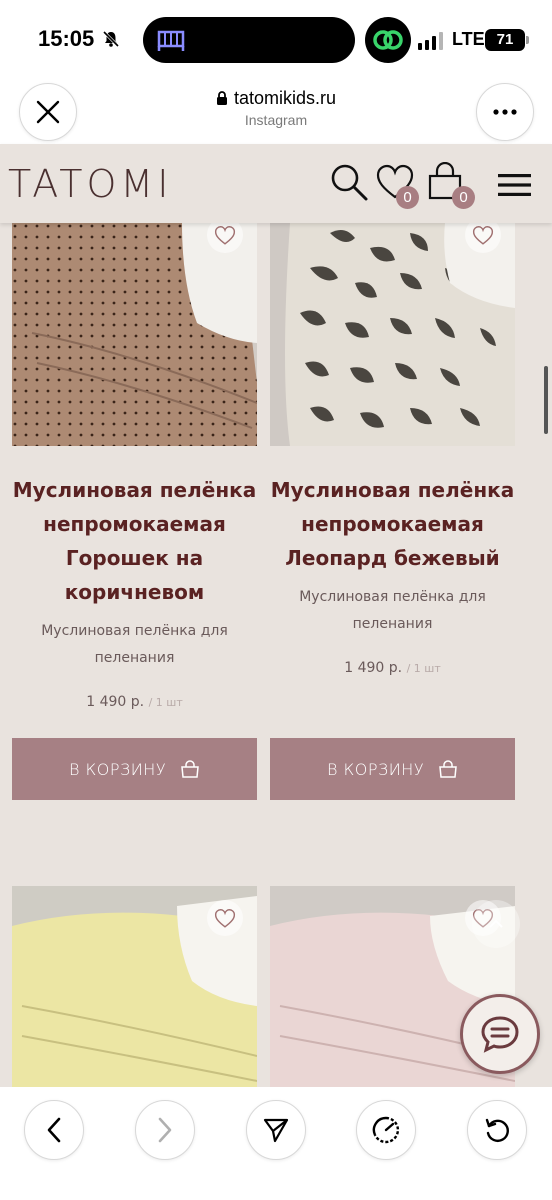  What do you see at coordinates (111, 39) in the screenshot?
I see `bell-muted-icon` at bounding box center [111, 39].